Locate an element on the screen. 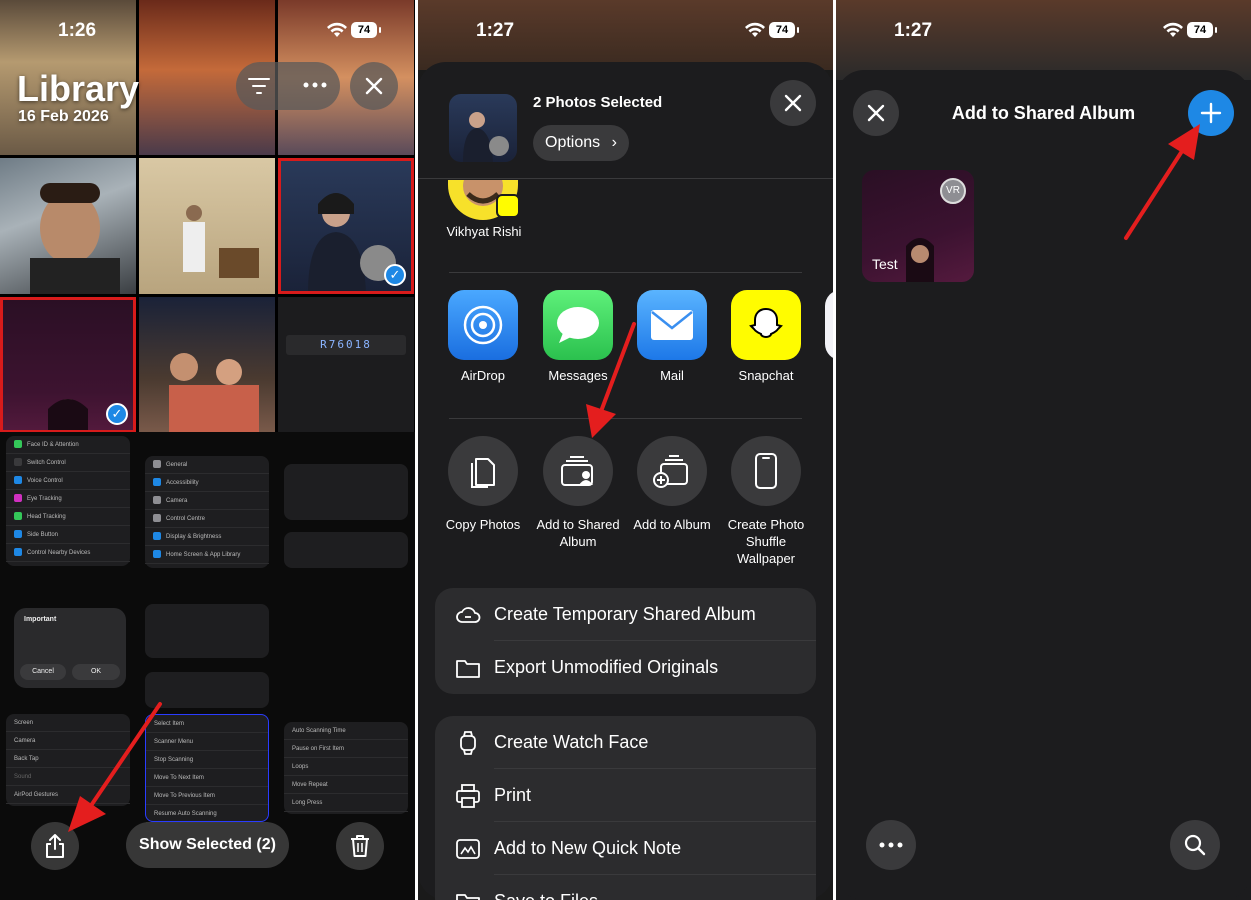  page-title: Library is located at coordinates (78, 88).